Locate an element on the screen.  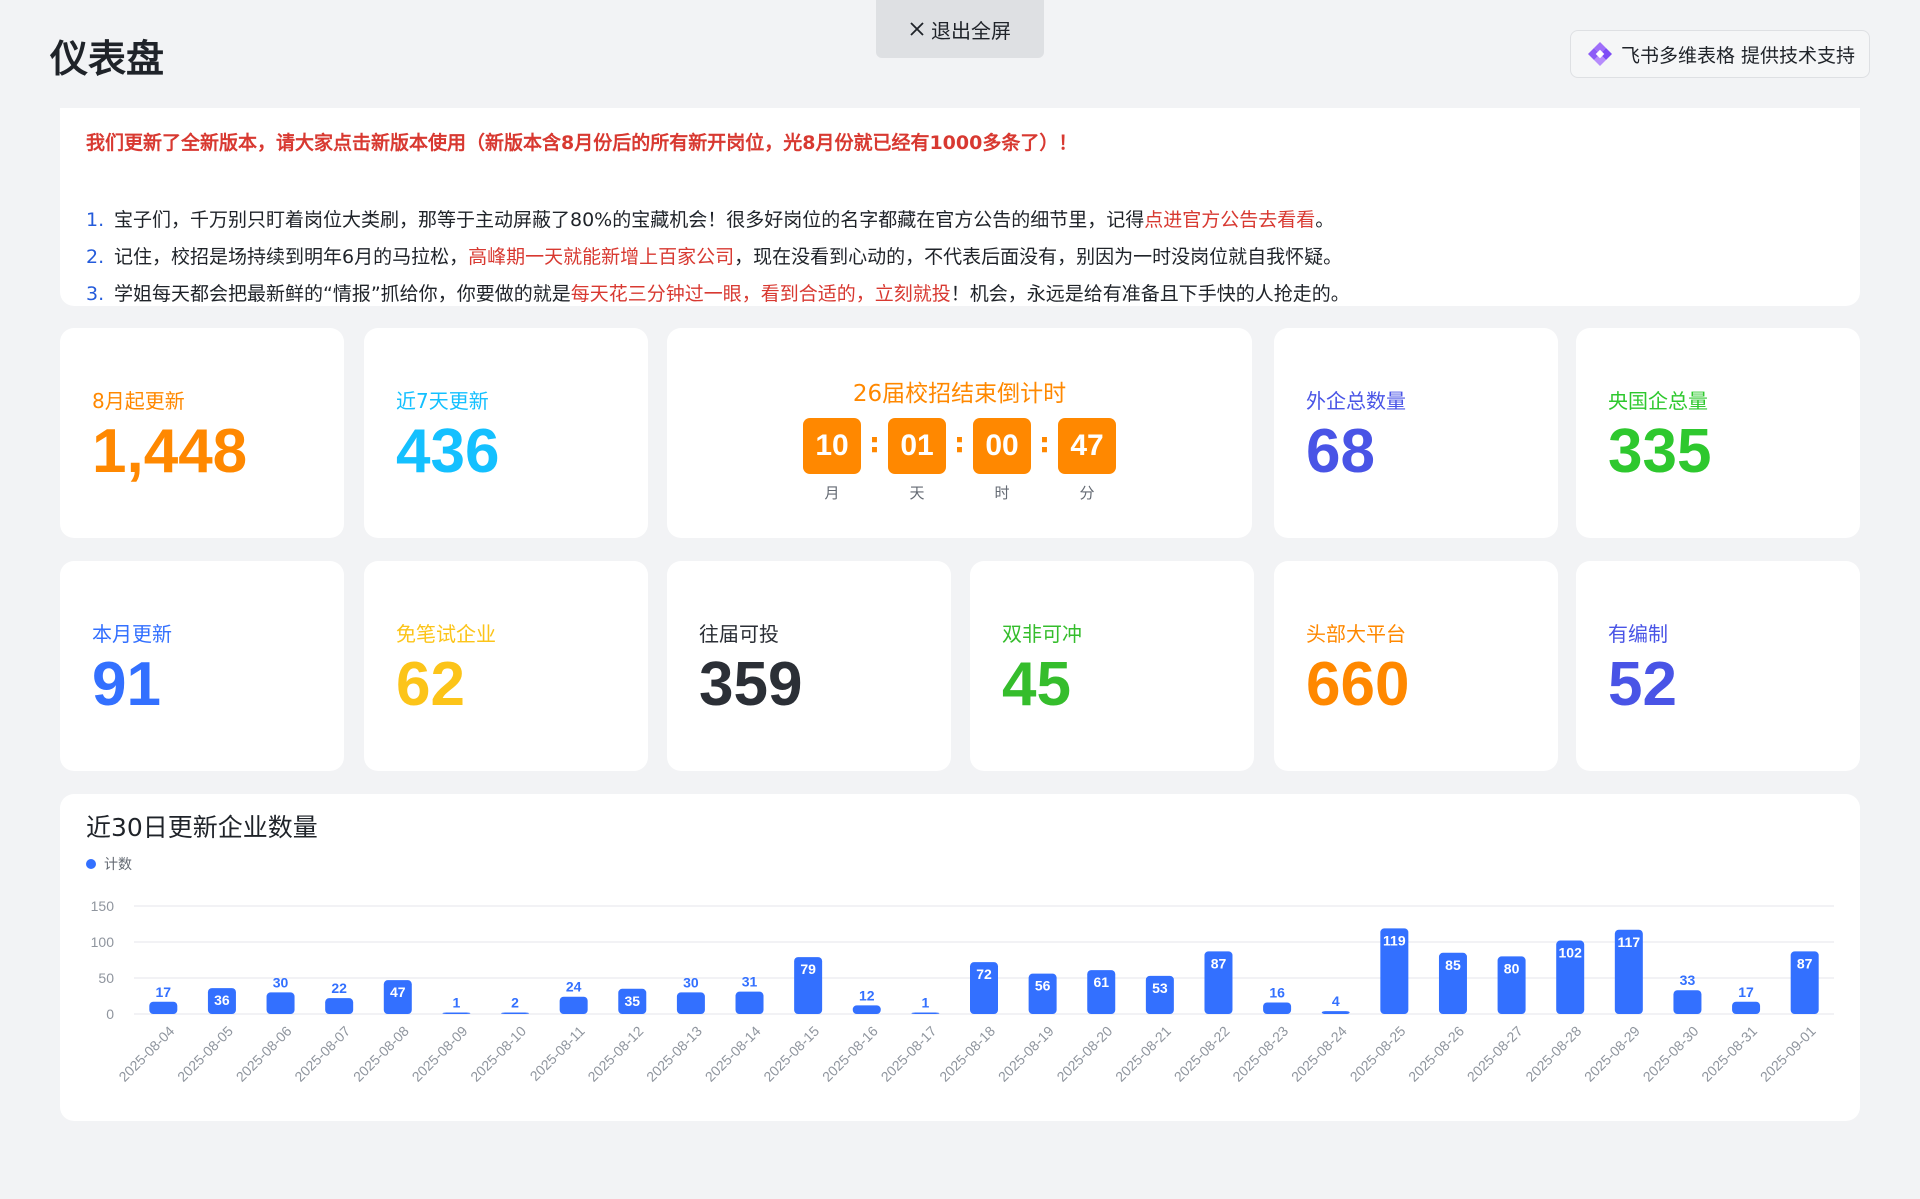
y-tick-label: 150 is located at coordinates (103, 906).